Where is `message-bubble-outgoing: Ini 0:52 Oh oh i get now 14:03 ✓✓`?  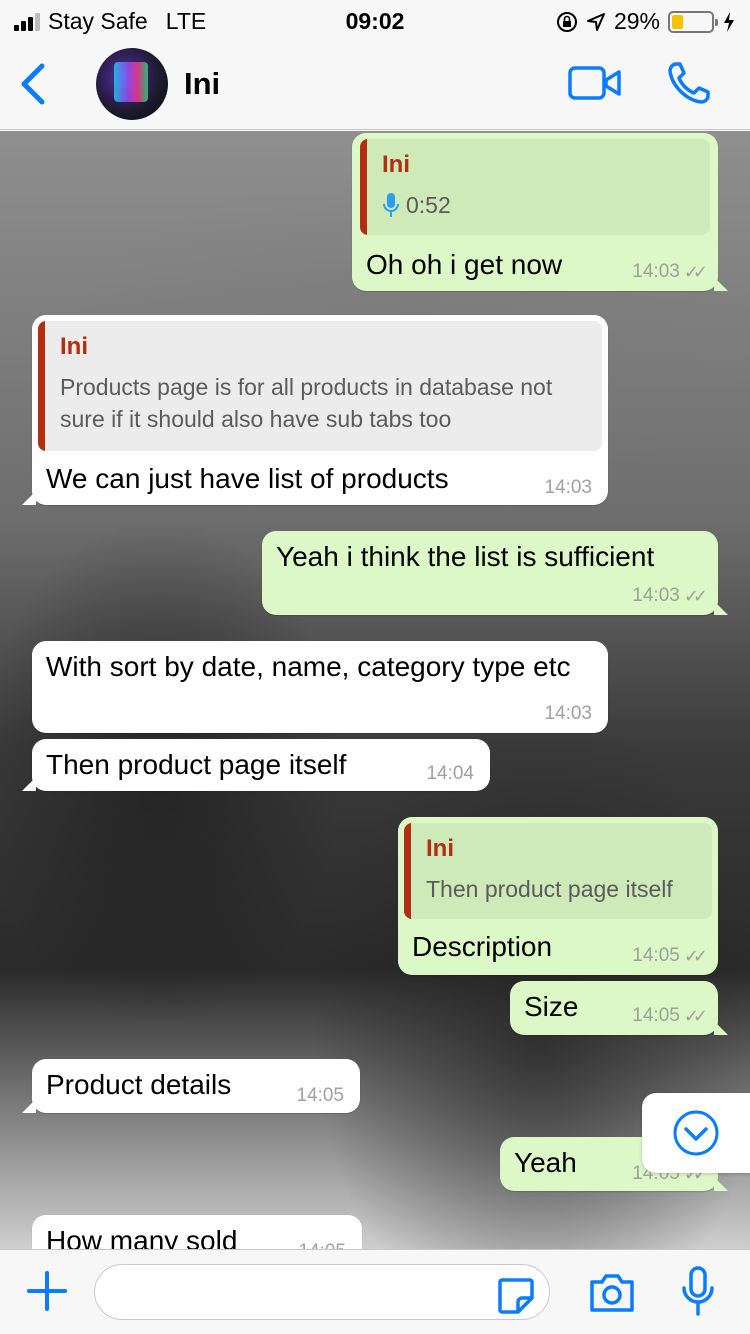 message-bubble-outgoing: Ini 0:52 Oh oh i get now 14:03 ✓✓ is located at coordinates (540, 212).